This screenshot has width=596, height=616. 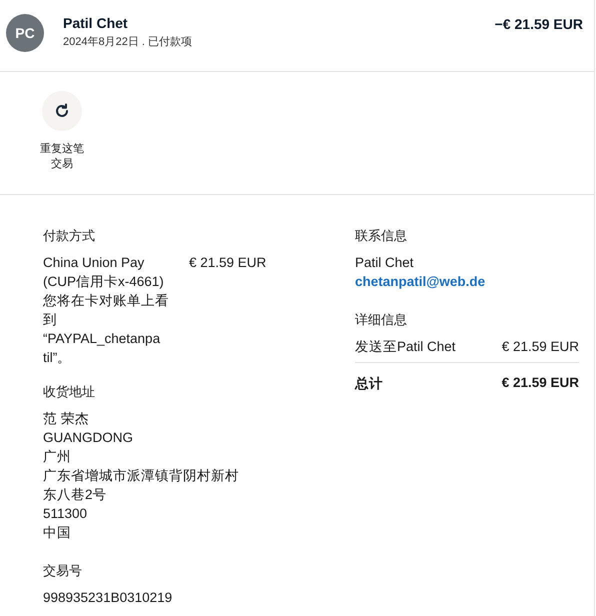 I want to click on transaction-date-status: 2024年8月22日 . 已付款项, so click(x=128, y=41).